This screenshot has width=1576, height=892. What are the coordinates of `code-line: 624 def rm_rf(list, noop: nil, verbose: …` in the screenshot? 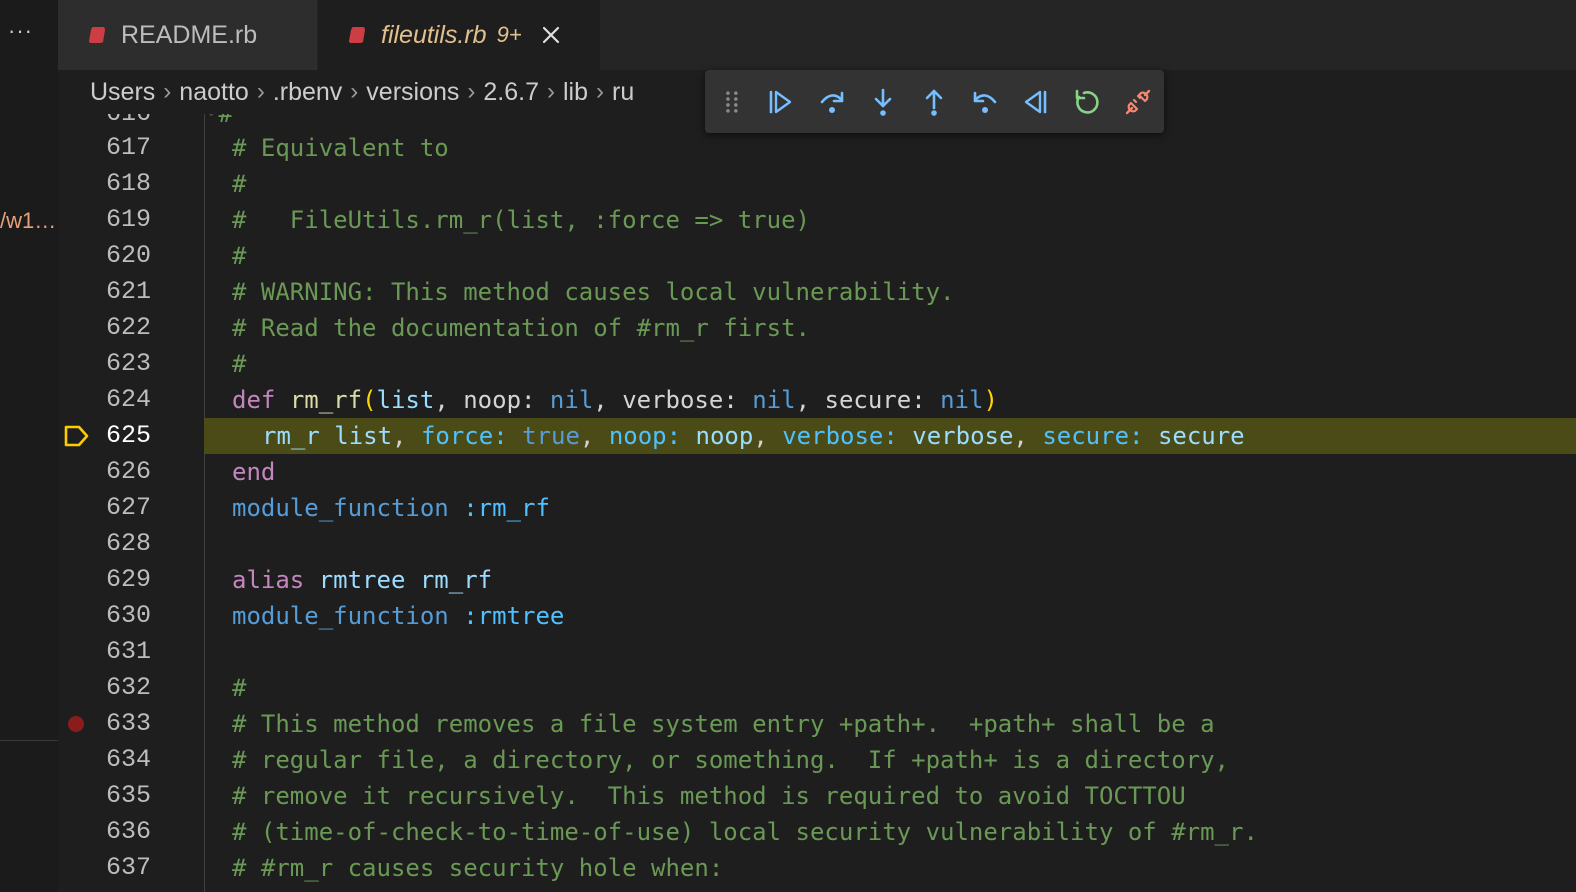 It's located at (817, 400).